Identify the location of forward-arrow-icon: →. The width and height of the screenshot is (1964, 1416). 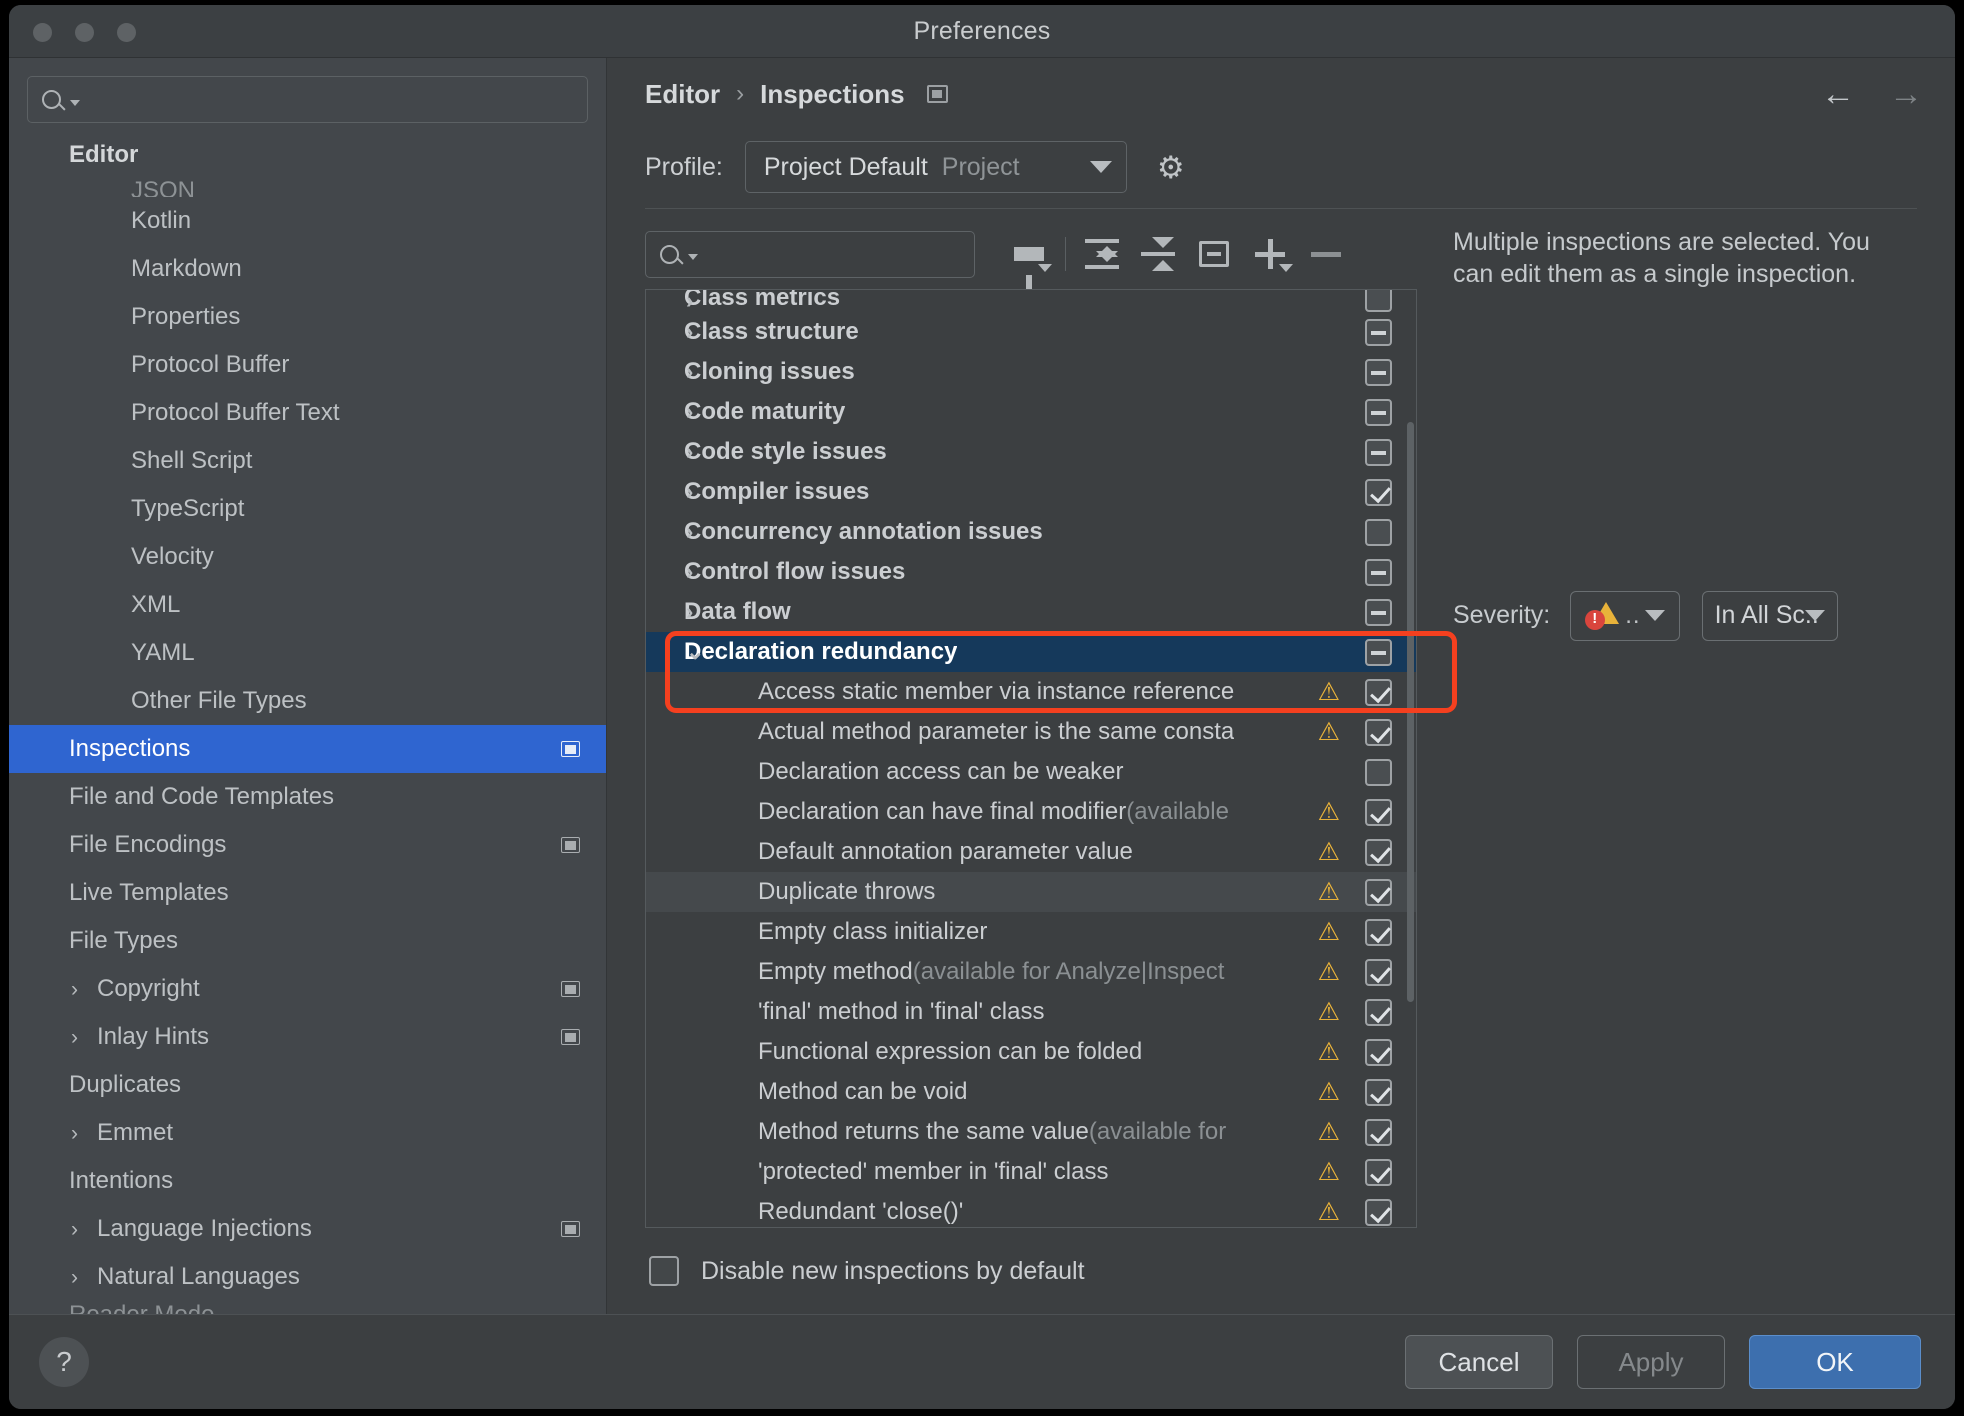
(1906, 94).